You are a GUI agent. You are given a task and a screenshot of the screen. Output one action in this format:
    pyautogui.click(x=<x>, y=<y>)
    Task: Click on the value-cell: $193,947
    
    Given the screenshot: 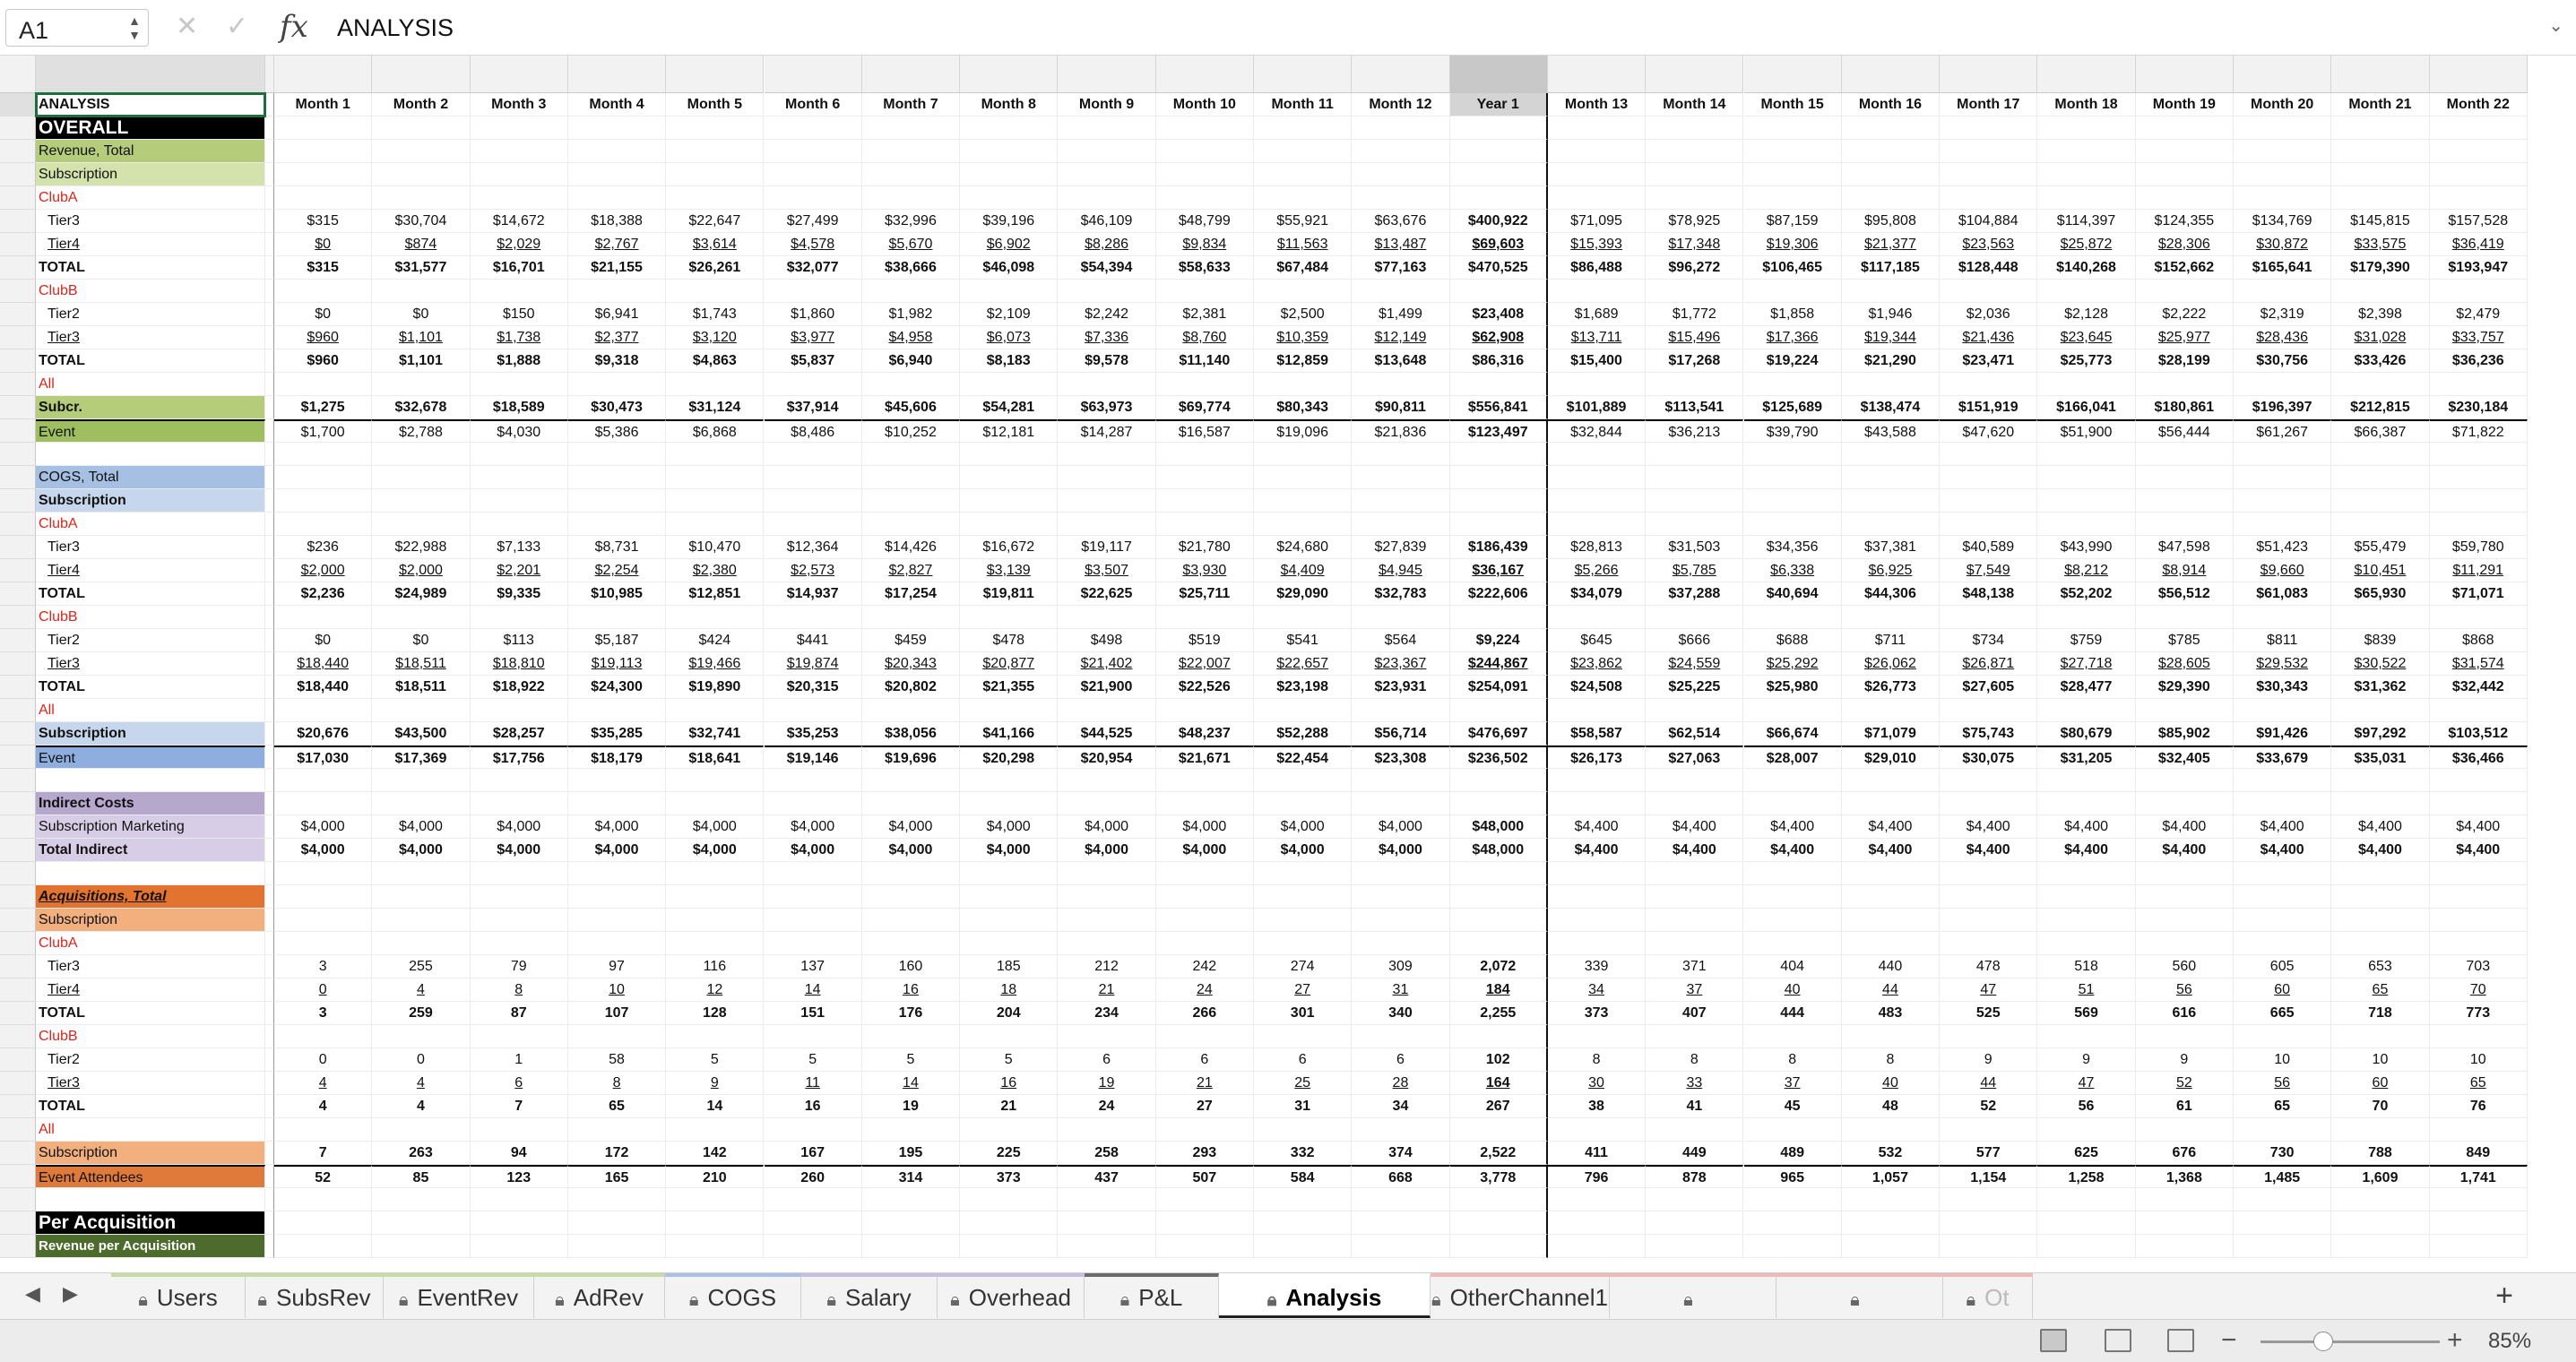 What is the action you would take?
    pyautogui.click(x=2478, y=268)
    